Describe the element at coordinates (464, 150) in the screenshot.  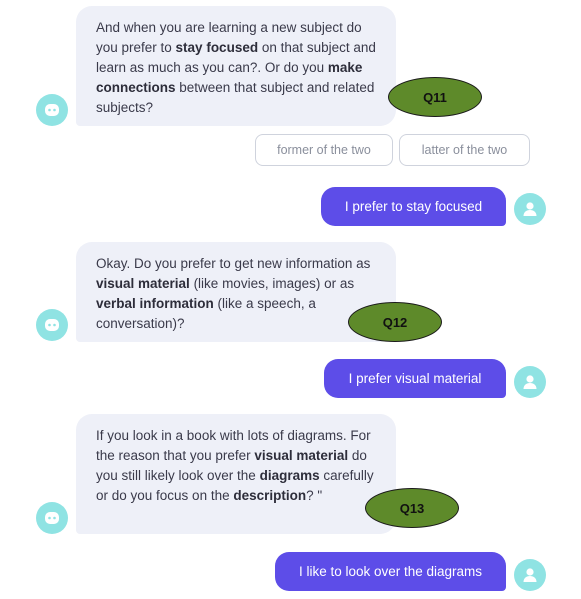
I see `quick-reply-latter: latter of the two` at that location.